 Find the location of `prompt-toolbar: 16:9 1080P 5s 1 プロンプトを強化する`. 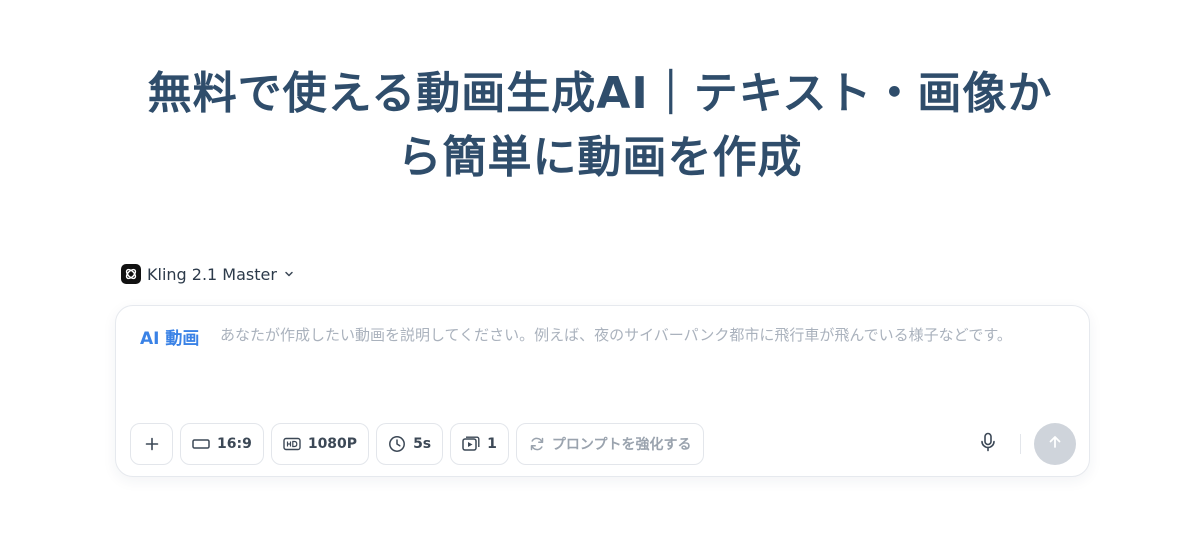

prompt-toolbar: 16:9 1080P 5s 1 プロンプトを強化する is located at coordinates (417, 444).